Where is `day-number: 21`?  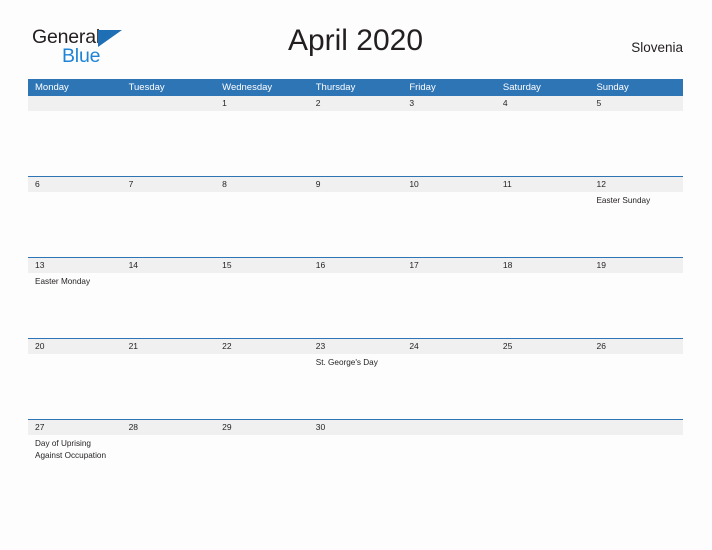 day-number: 21 is located at coordinates (169, 346).